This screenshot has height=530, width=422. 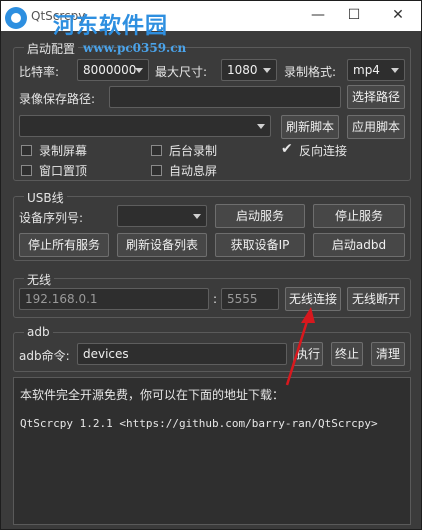 I want to click on savepath-label: 录像保存路径:, so click(x=57, y=99).